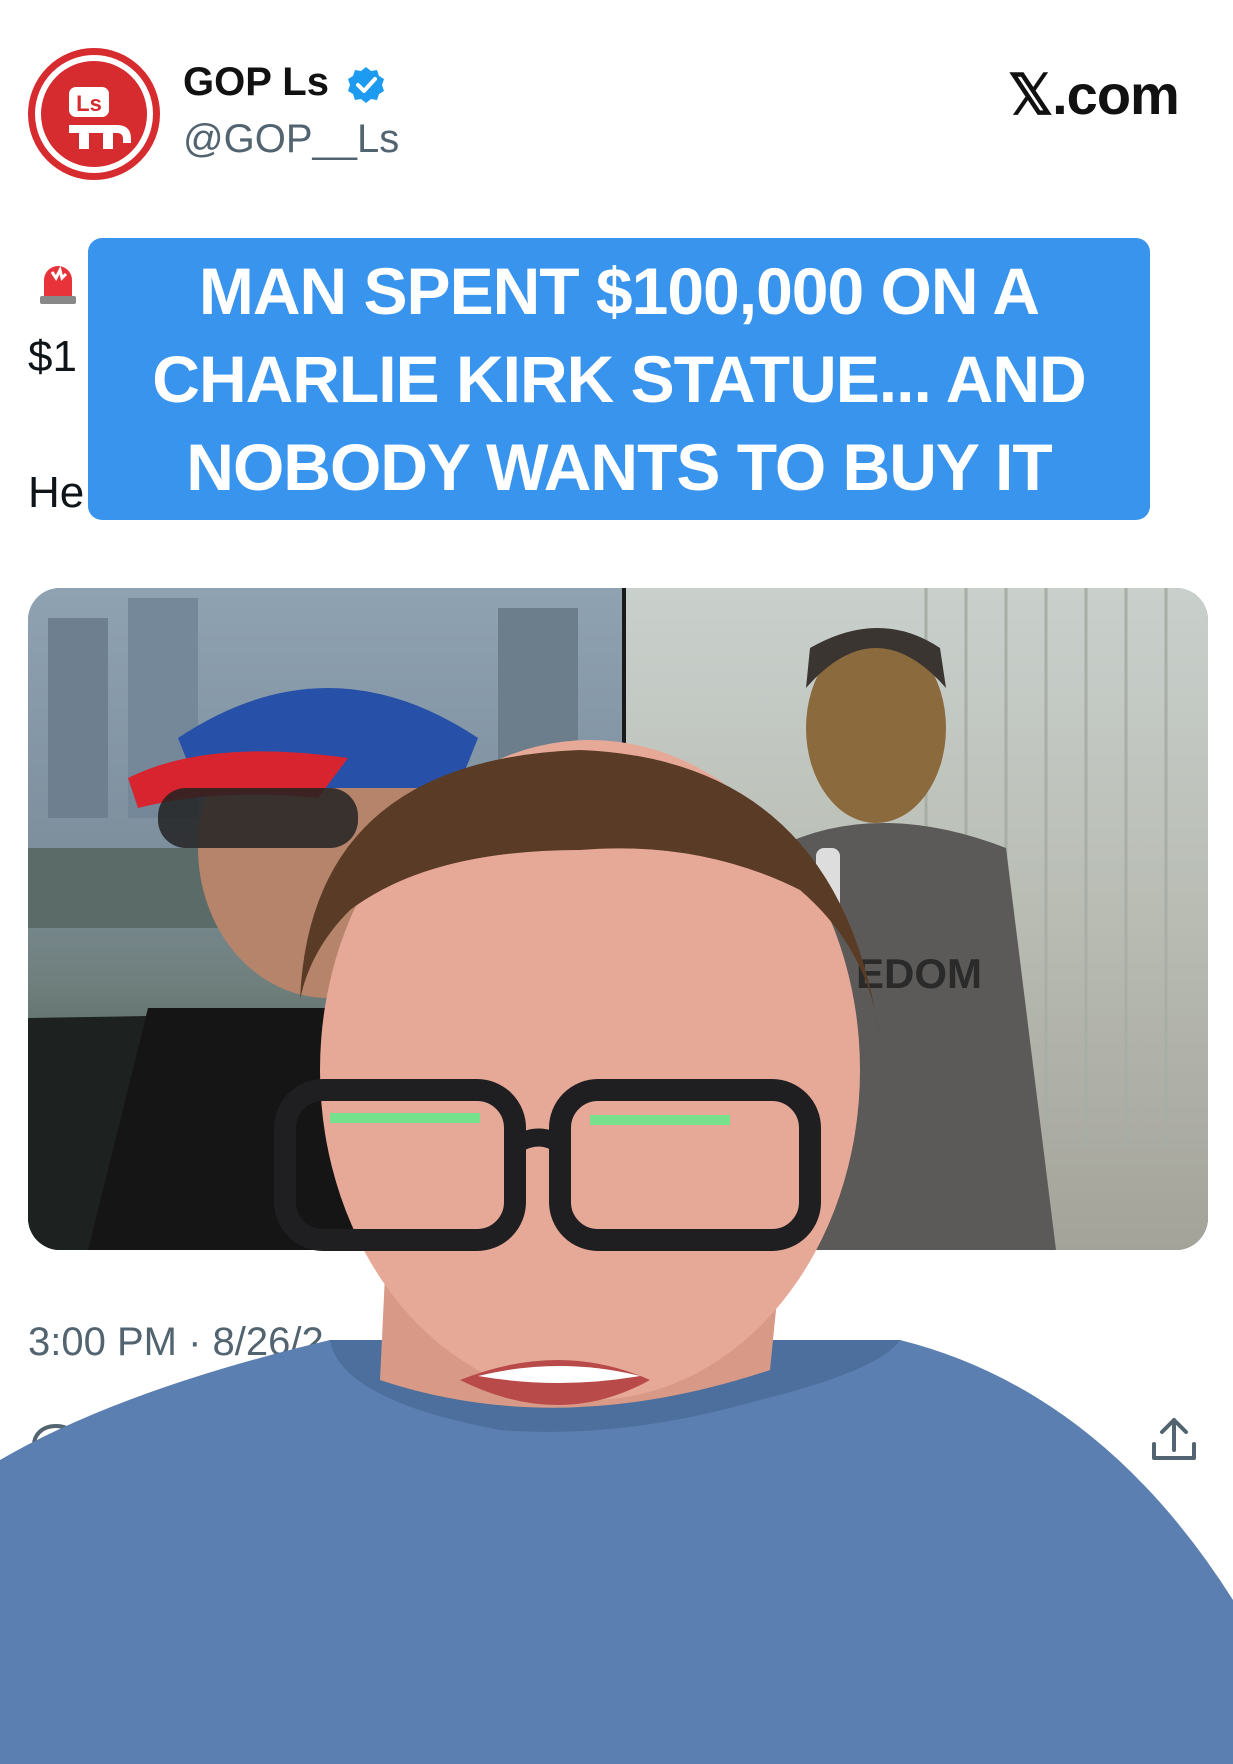  I want to click on x-com-watermark: 𝕏.com, so click(1094, 94).